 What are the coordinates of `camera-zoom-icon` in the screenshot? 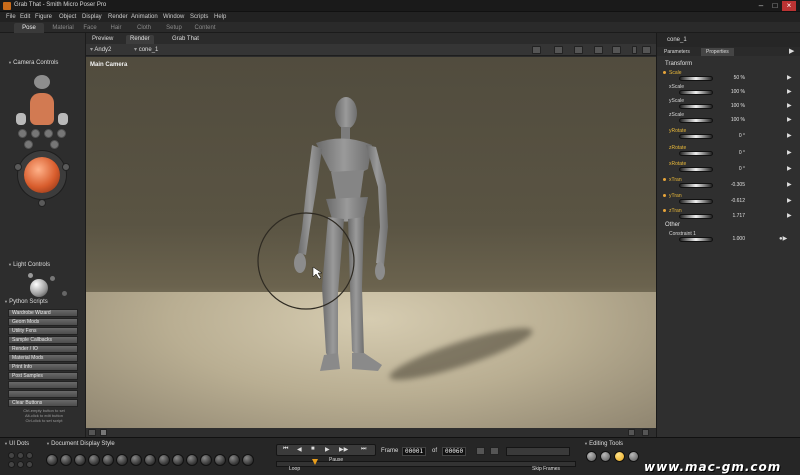 It's located at (48, 133).